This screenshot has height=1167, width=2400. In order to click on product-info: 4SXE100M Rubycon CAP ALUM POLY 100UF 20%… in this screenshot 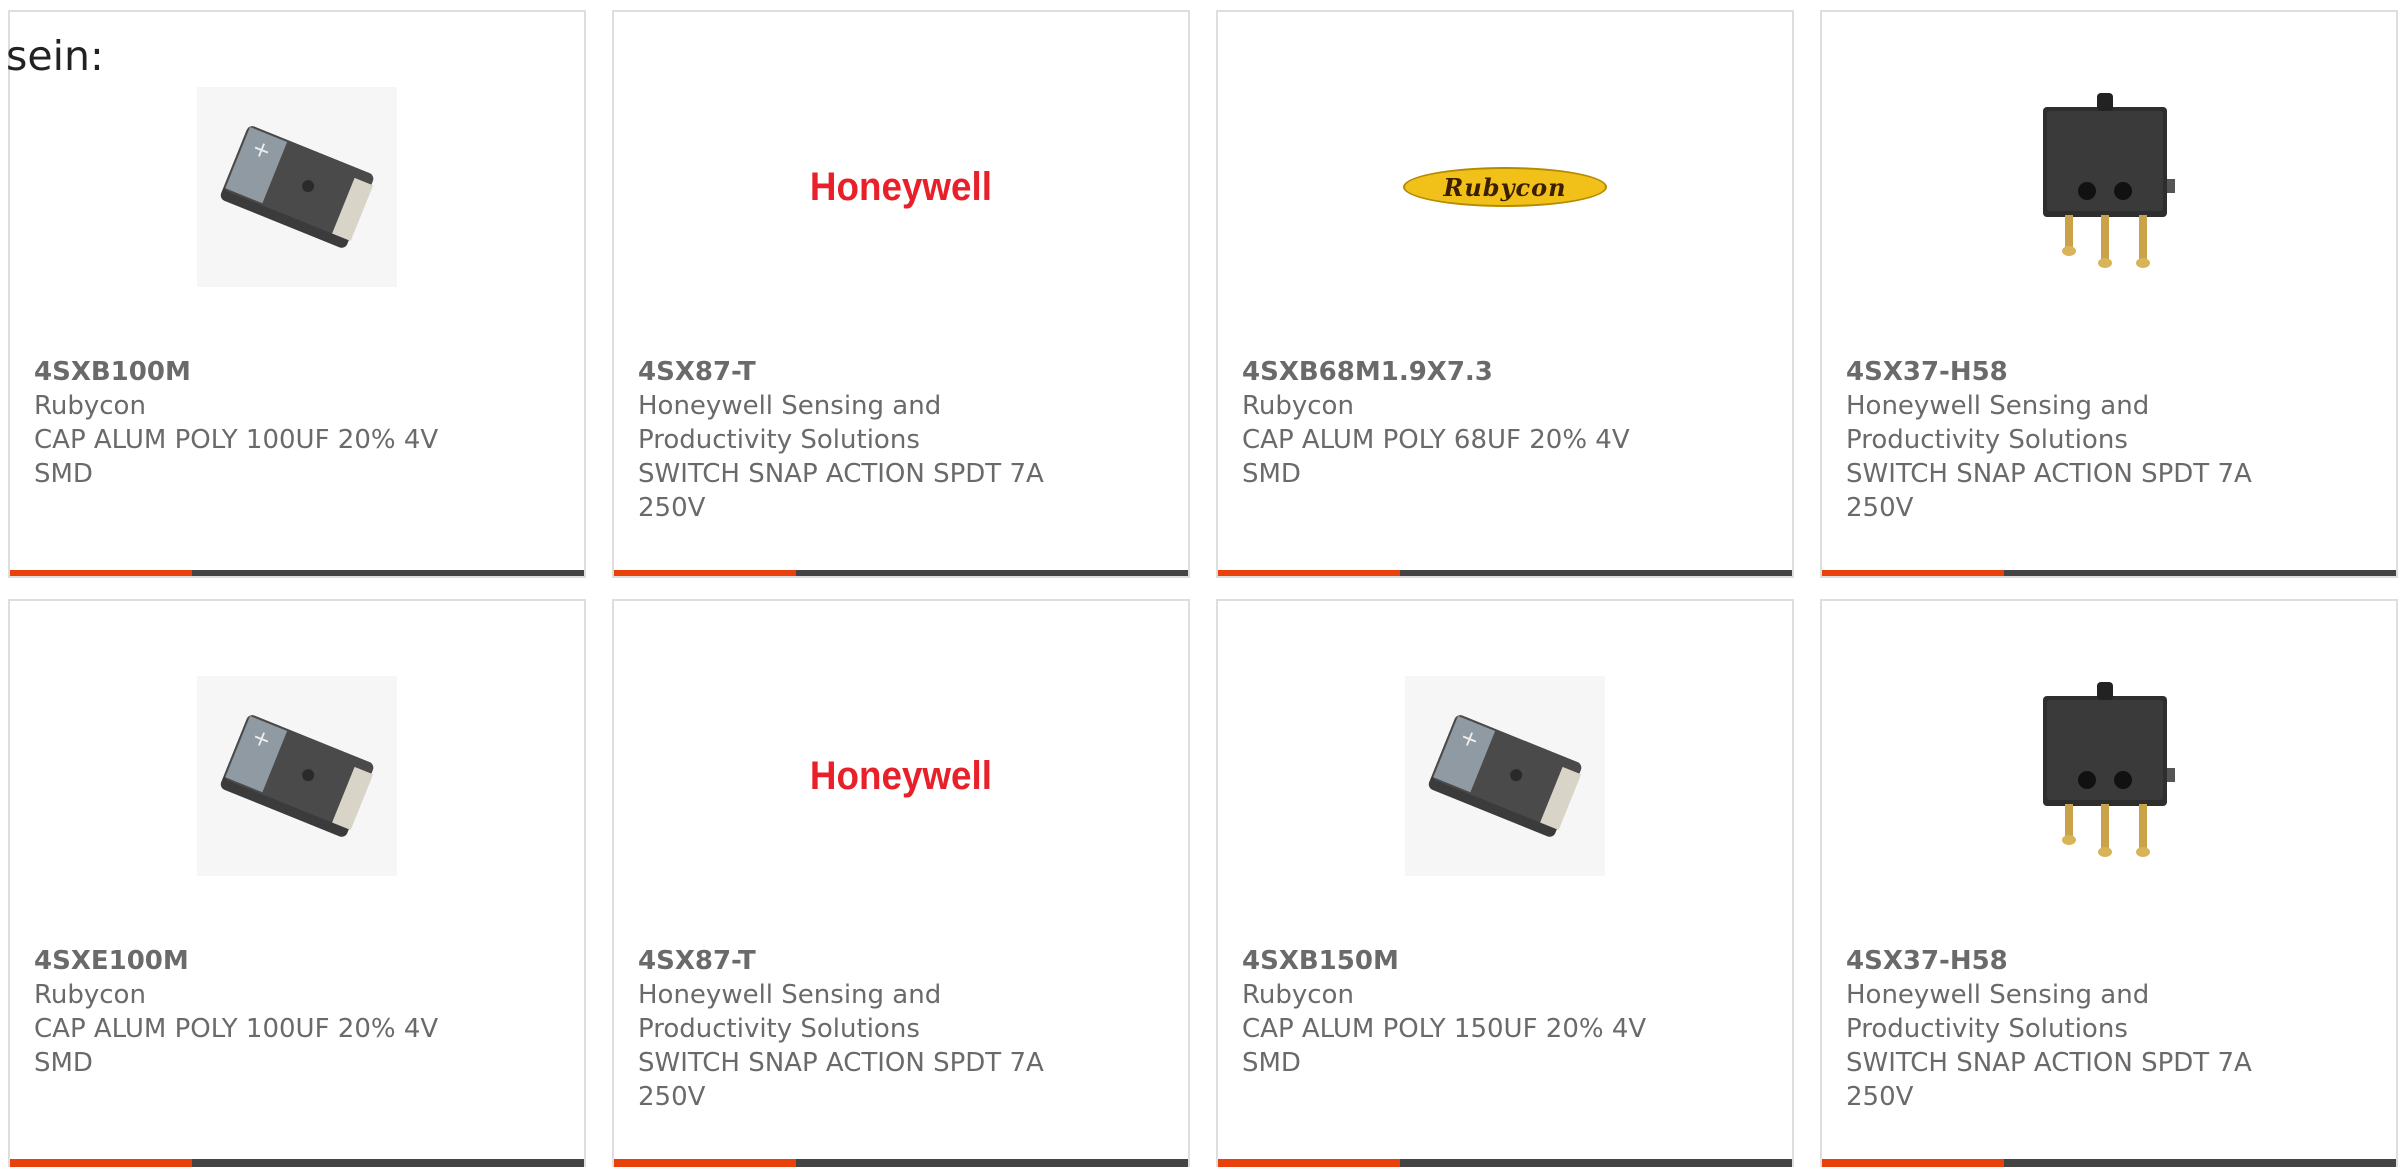, I will do `click(284, 1012)`.